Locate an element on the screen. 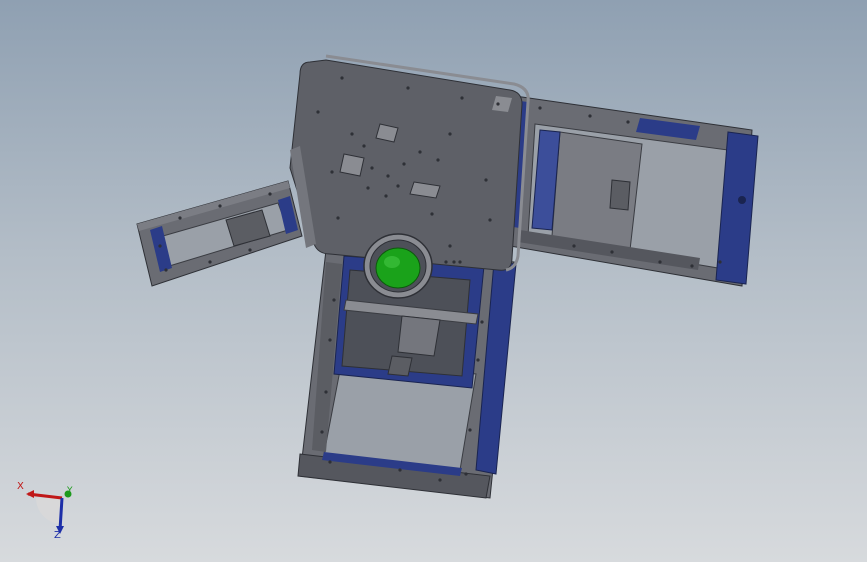  z-axis-label: Z is located at coordinates (57, 535).